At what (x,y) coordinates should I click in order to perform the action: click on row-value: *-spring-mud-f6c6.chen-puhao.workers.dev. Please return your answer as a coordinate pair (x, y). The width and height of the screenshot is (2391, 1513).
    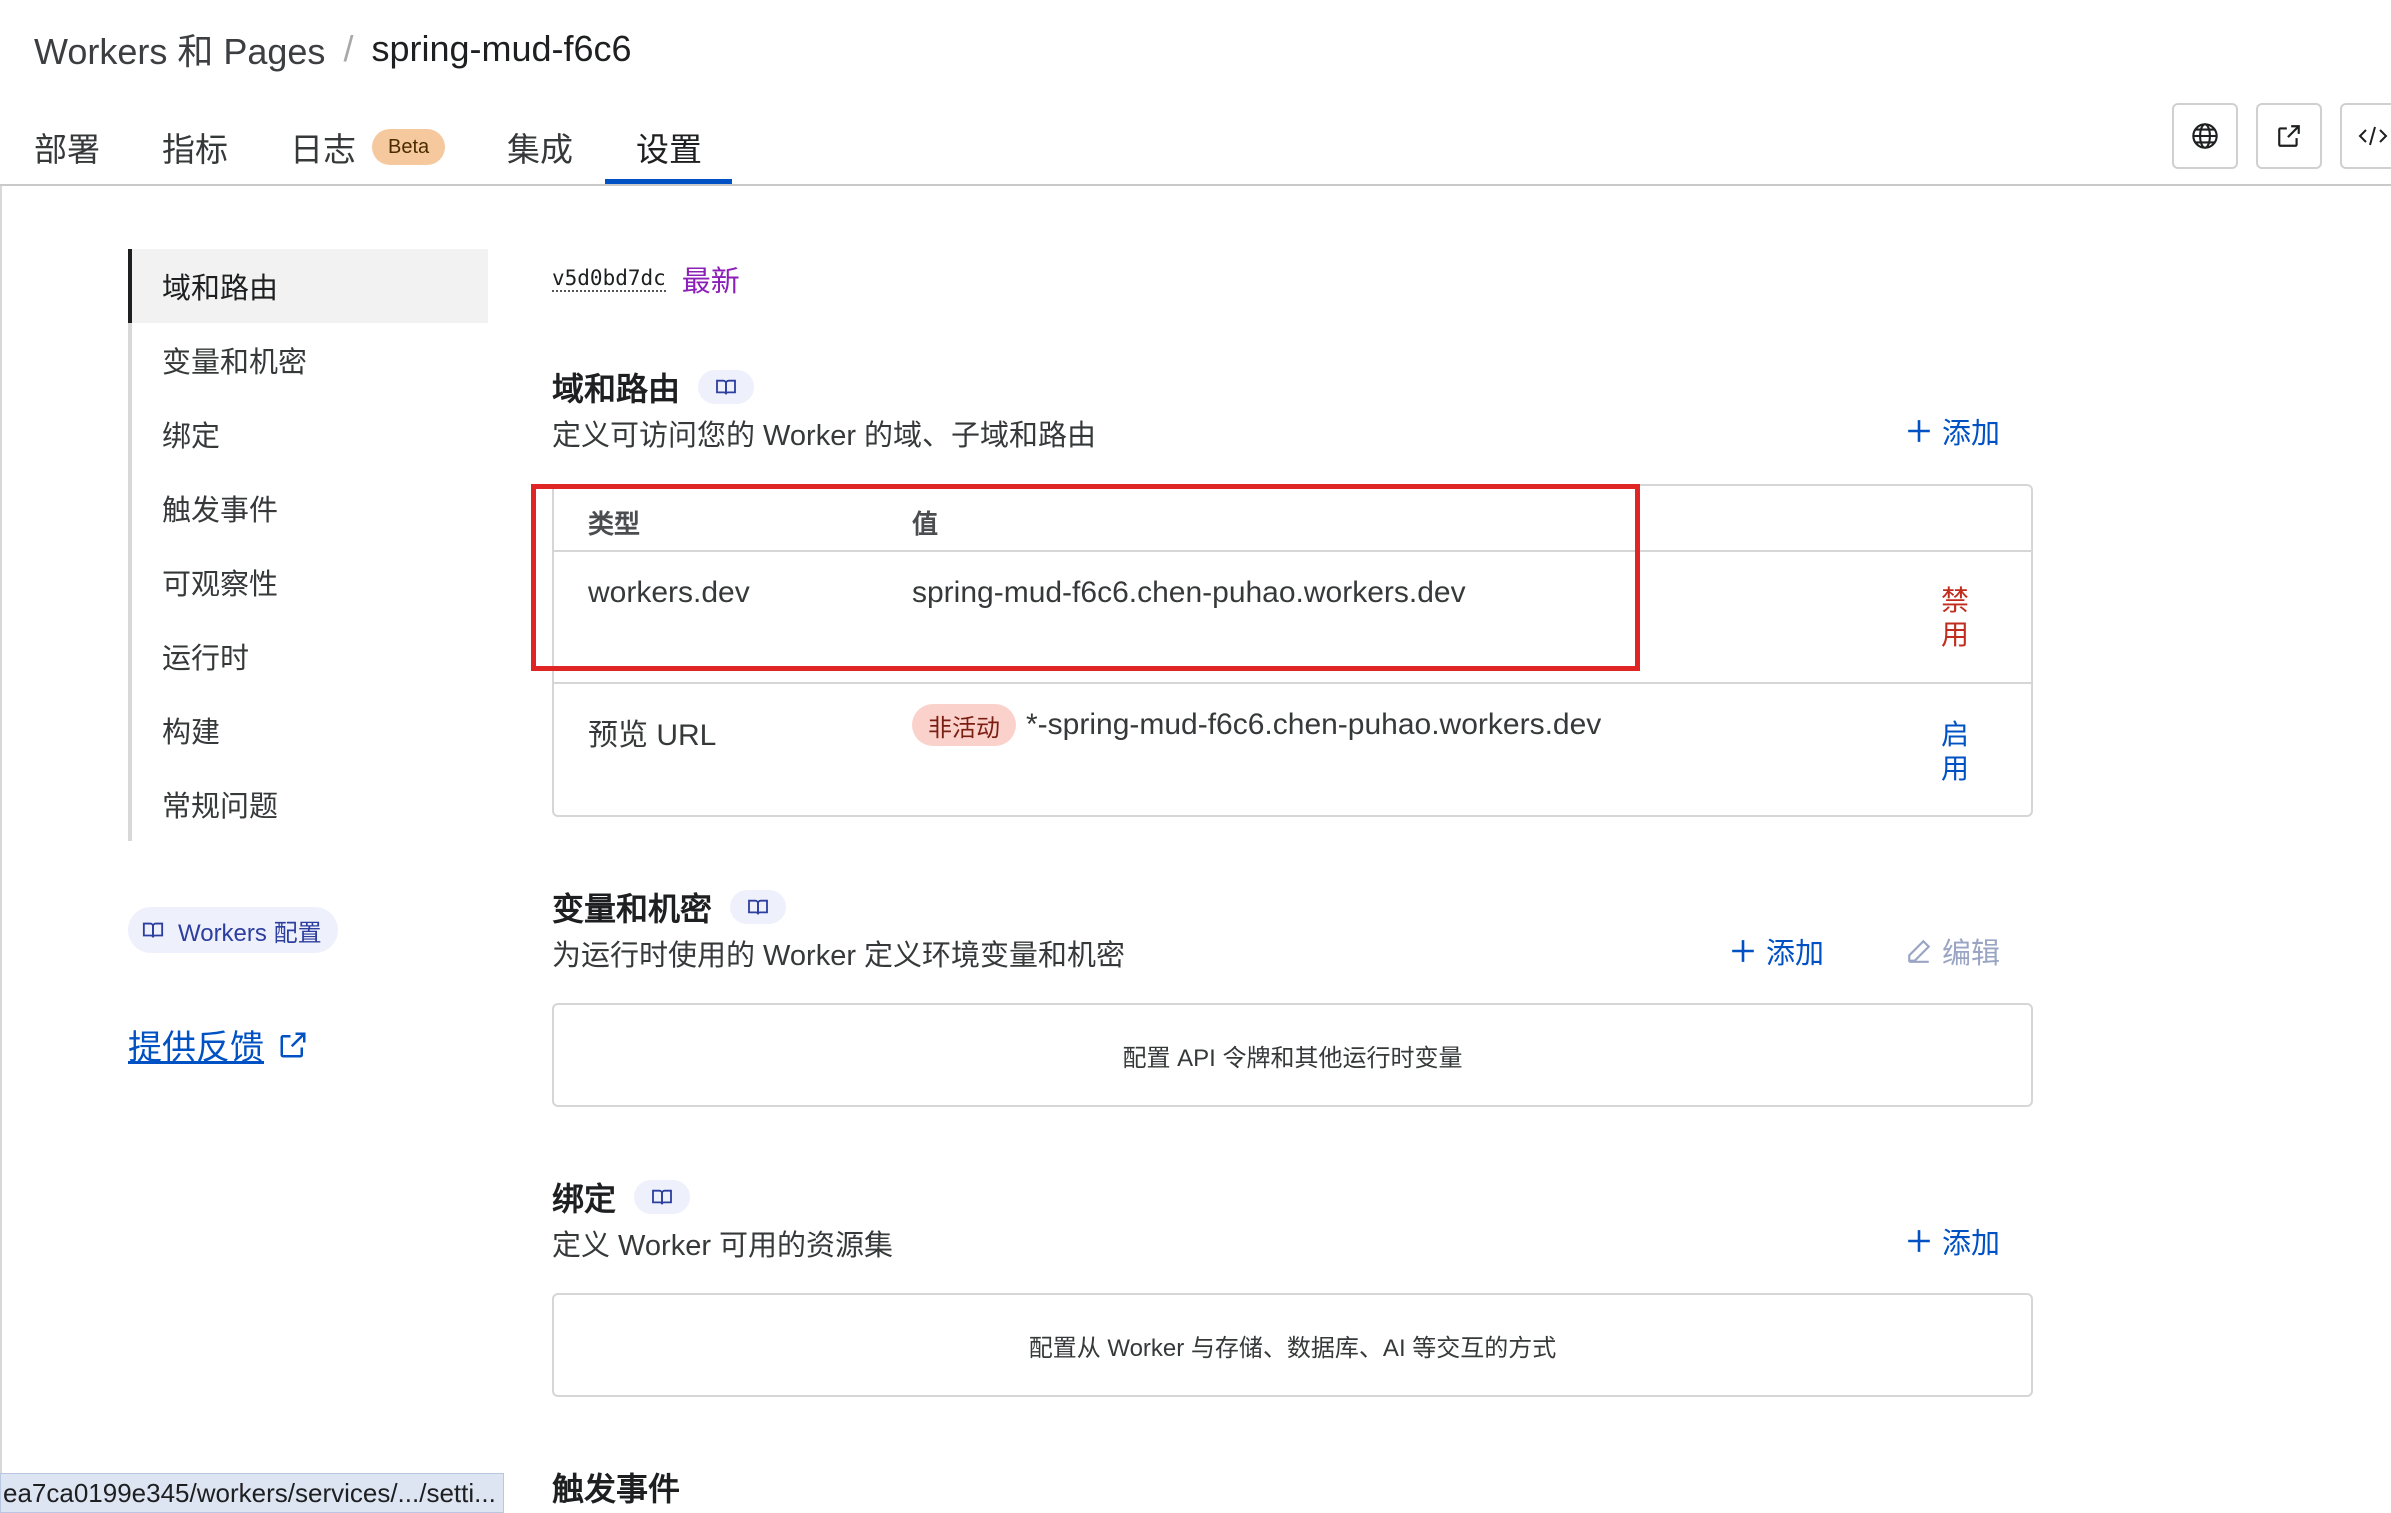
    Looking at the image, I should click on (1314, 724).